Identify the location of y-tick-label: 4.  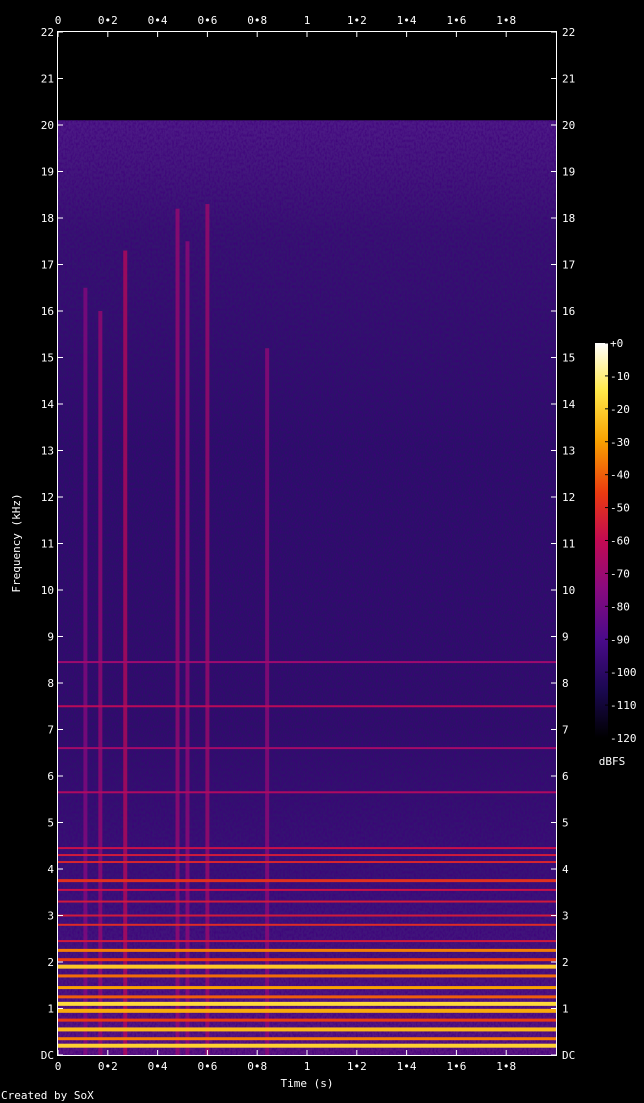
(565, 869).